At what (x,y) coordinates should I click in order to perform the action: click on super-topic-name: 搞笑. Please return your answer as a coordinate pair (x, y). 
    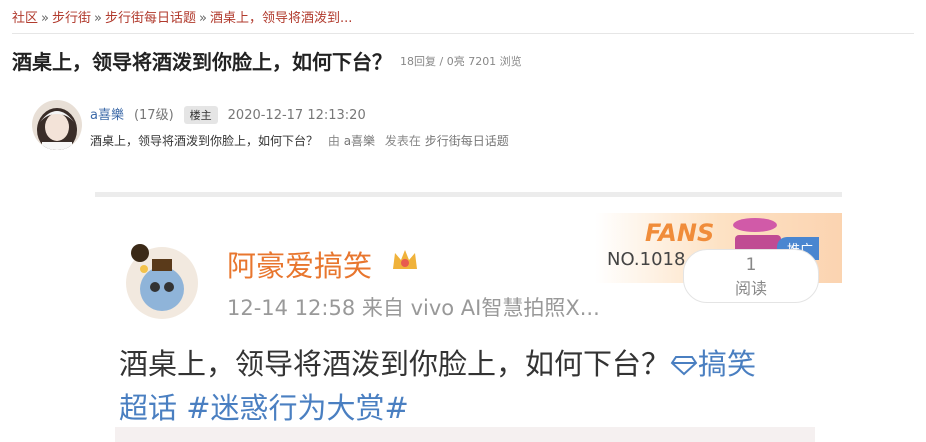
    Looking at the image, I should click on (727, 364).